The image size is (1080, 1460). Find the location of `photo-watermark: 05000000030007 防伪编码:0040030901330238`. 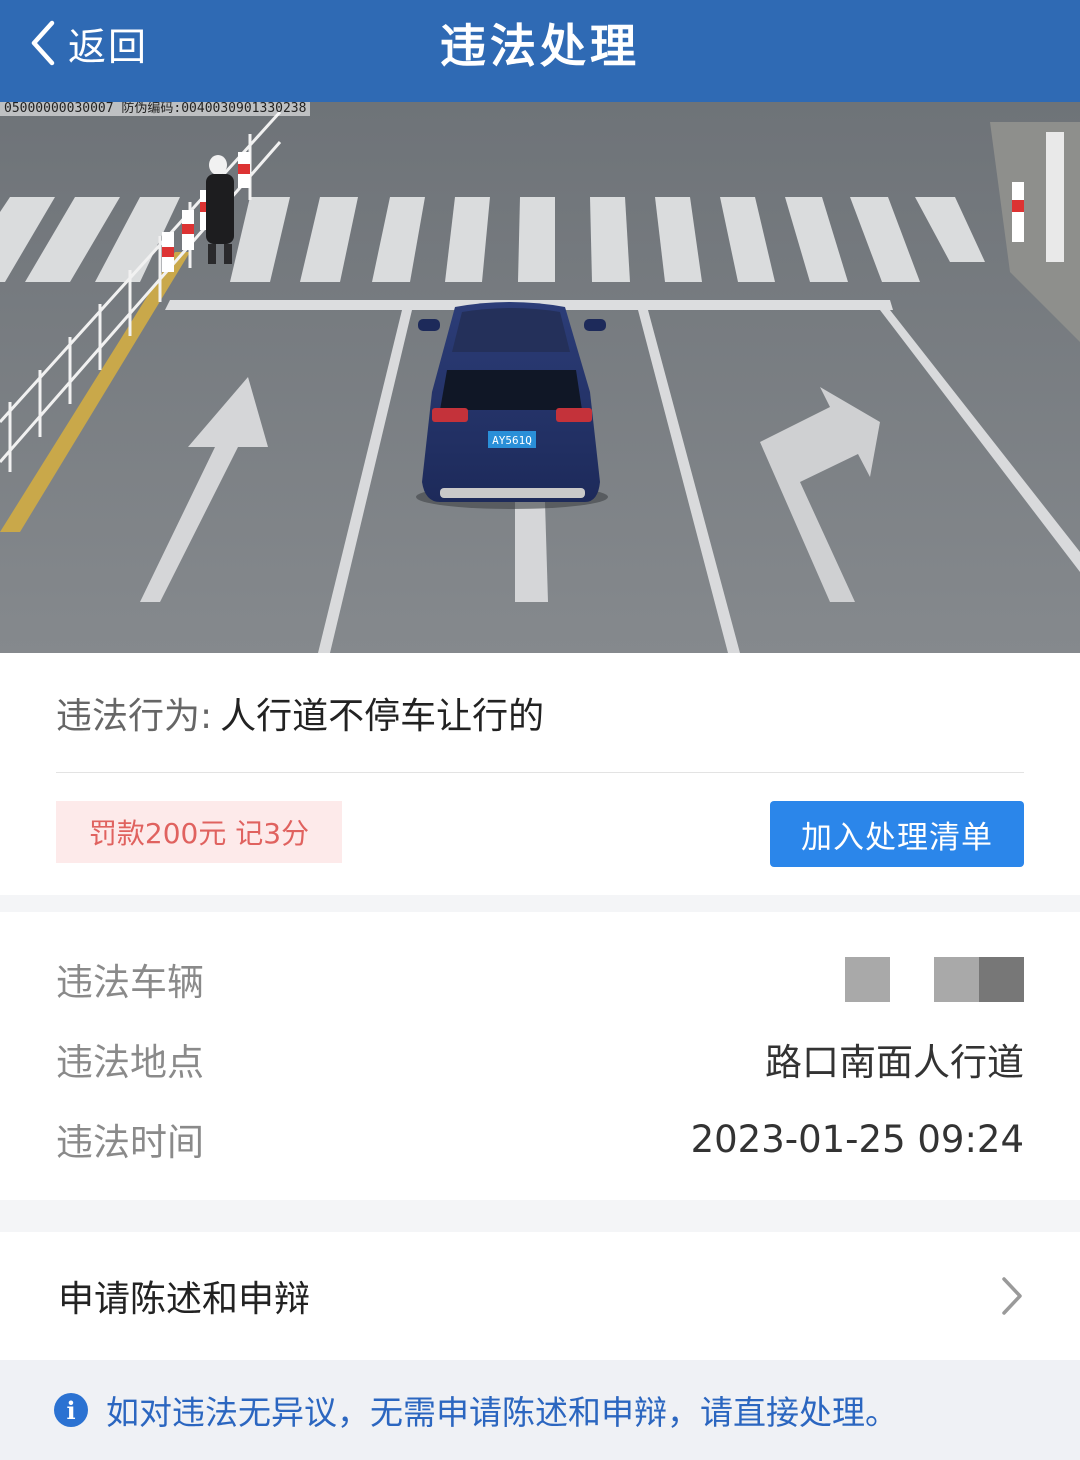

photo-watermark: 05000000030007 防伪编码:0040030901330238 is located at coordinates (155, 109).